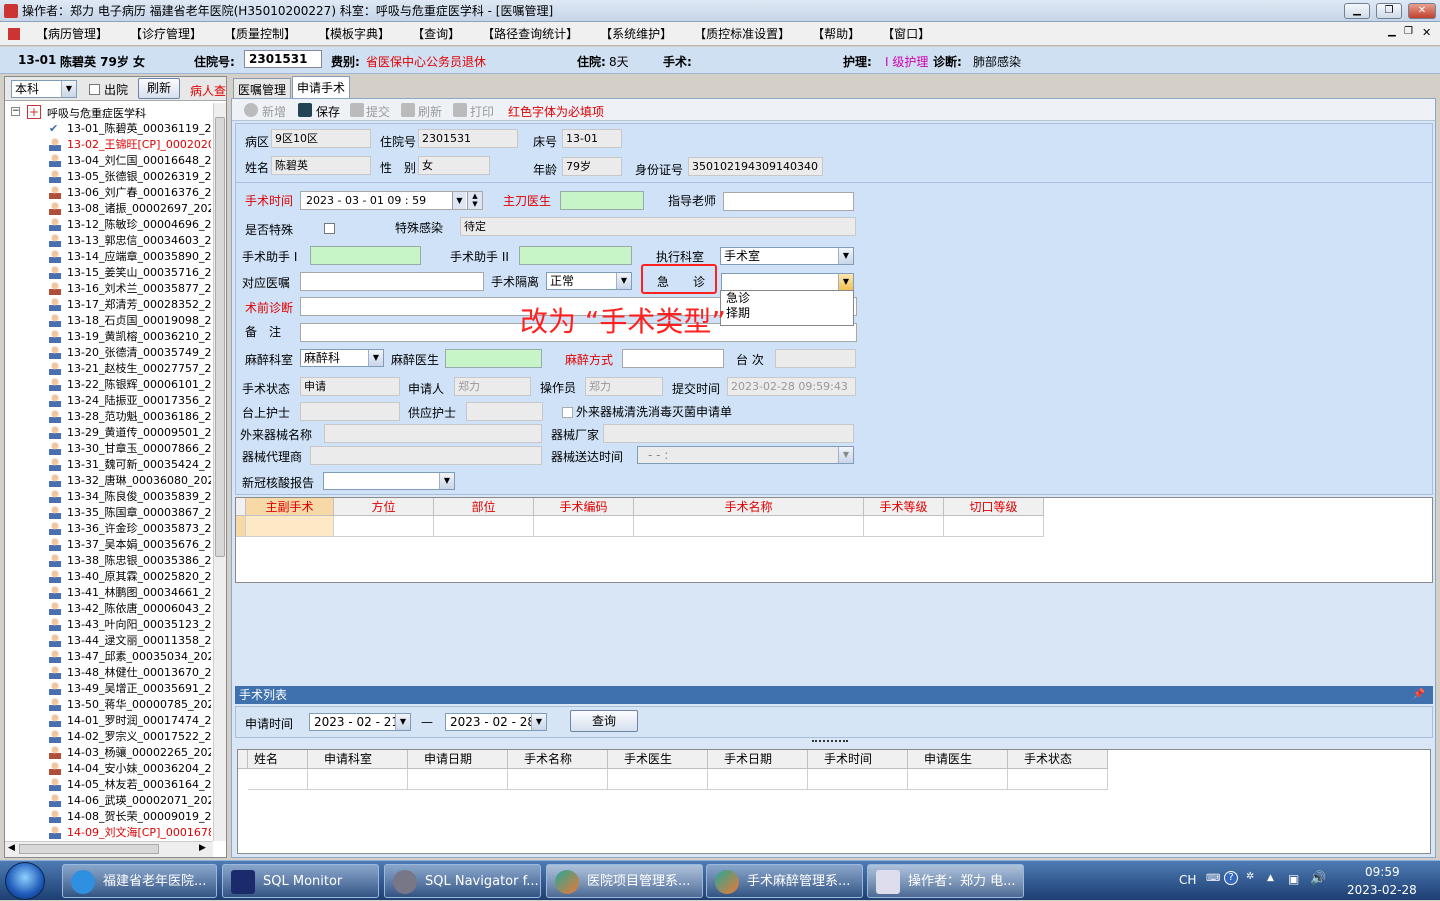 Image resolution: width=1440 pixels, height=901 pixels. I want to click on patient-tree-item: 13-49_吴增正_00035691_20, so click(139, 689).